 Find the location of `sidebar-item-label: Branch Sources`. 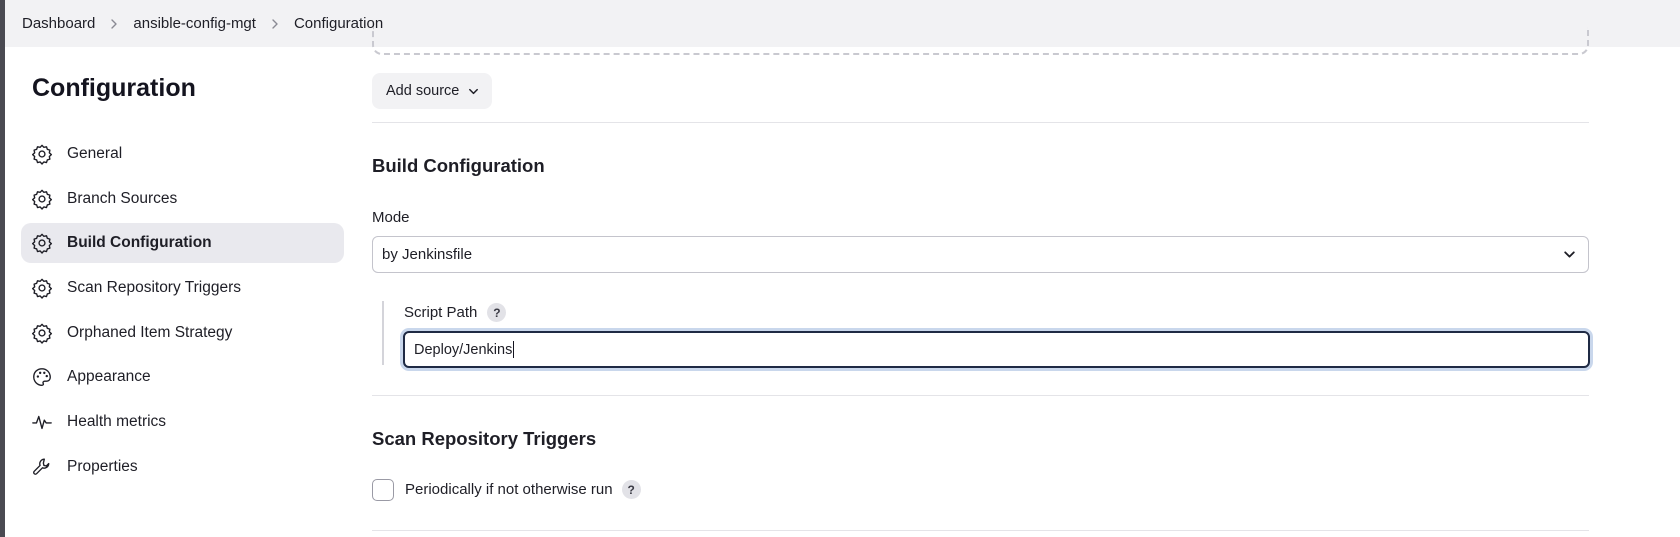

sidebar-item-label: Branch Sources is located at coordinates (122, 198).